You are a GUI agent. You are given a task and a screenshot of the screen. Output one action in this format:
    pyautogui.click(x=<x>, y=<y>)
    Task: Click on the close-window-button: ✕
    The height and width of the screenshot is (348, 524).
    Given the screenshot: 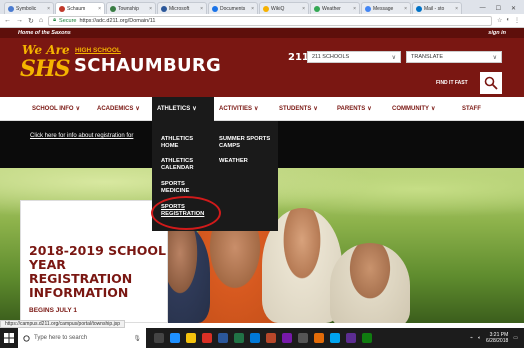 What is the action you would take?
    pyautogui.click(x=513, y=8)
    